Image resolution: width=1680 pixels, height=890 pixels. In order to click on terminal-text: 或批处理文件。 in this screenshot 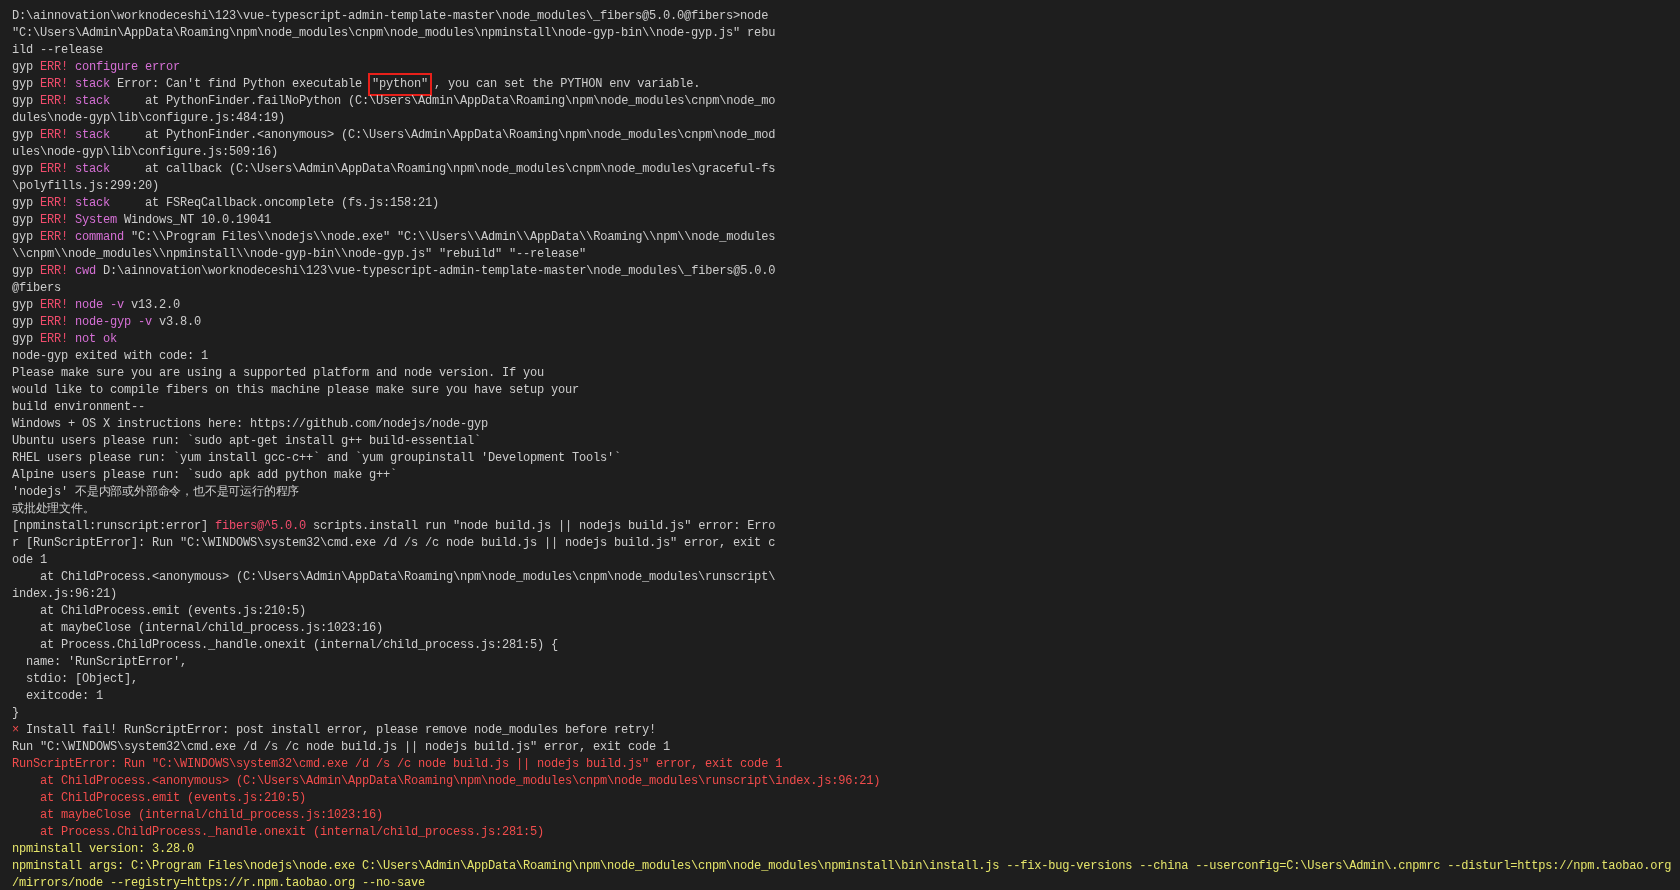, I will do `click(53, 509)`.